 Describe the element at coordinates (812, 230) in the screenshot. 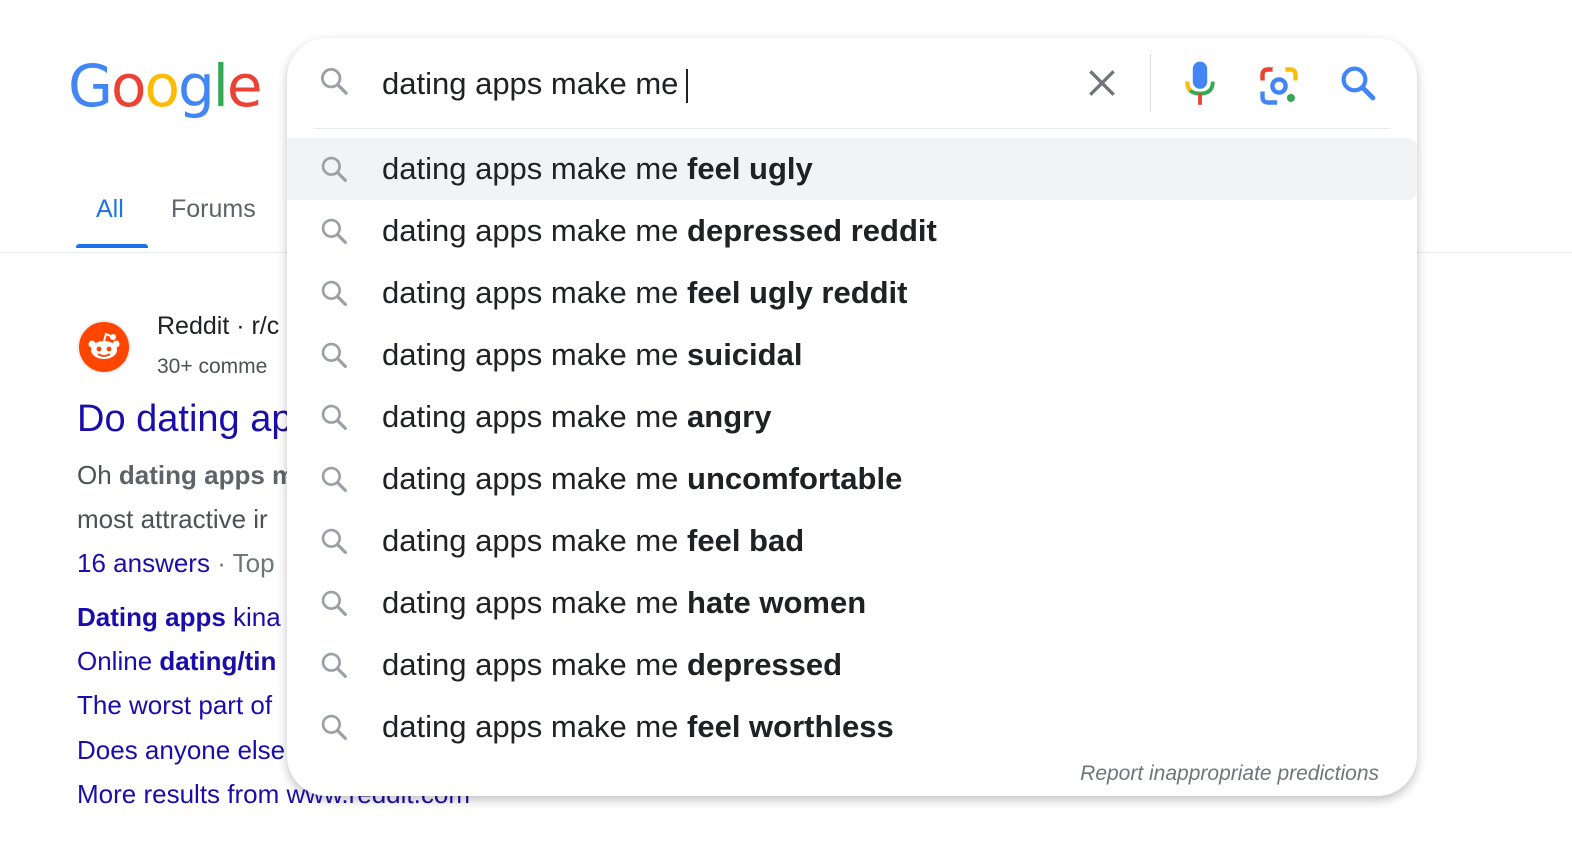

I see `suggestion-completion: depressed reddit` at that location.